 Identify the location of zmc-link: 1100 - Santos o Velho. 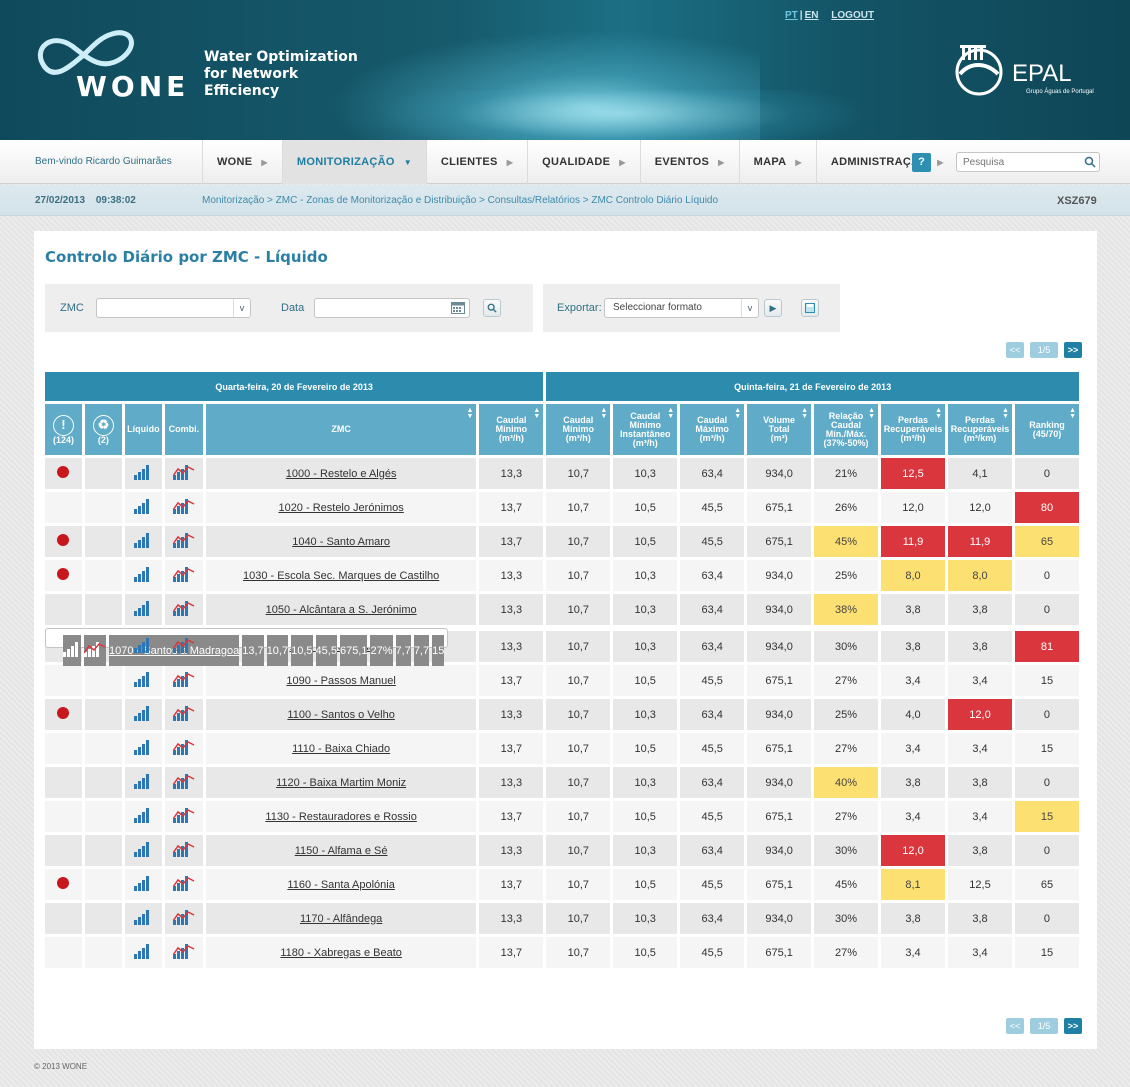
(341, 714).